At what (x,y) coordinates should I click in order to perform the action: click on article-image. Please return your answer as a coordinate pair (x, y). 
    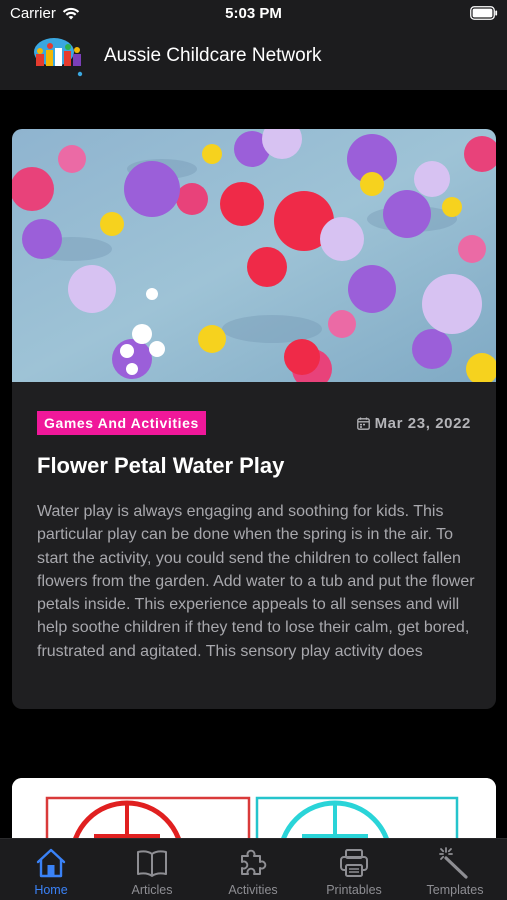
    Looking at the image, I should click on (254, 808).